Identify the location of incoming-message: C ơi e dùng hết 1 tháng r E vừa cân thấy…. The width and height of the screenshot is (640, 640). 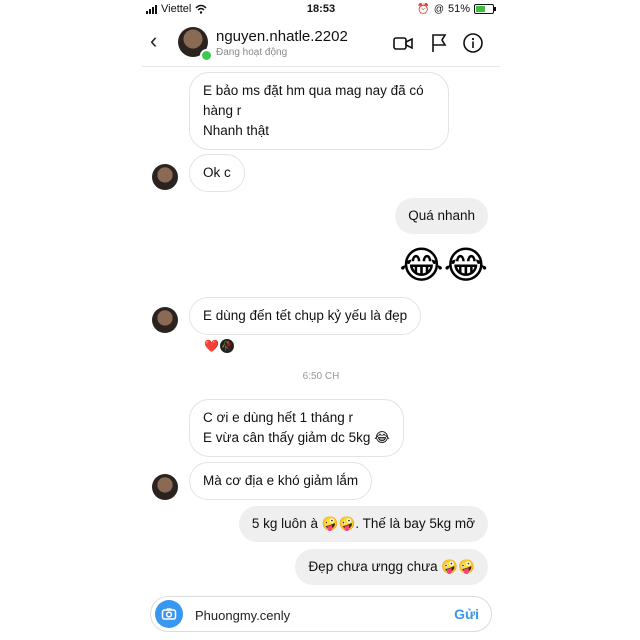
(296, 428).